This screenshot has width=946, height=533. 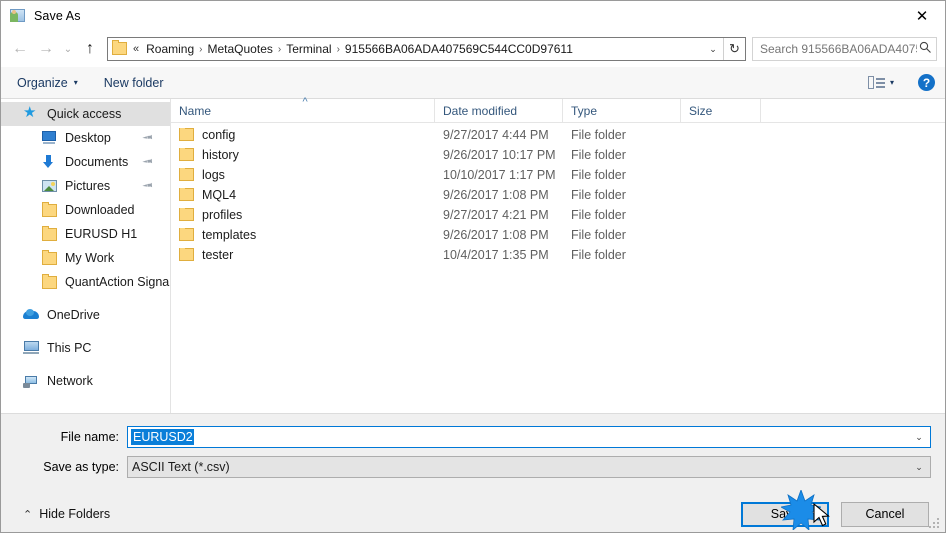 I want to click on sidebar-item-this-pc: This PC, so click(x=85, y=348).